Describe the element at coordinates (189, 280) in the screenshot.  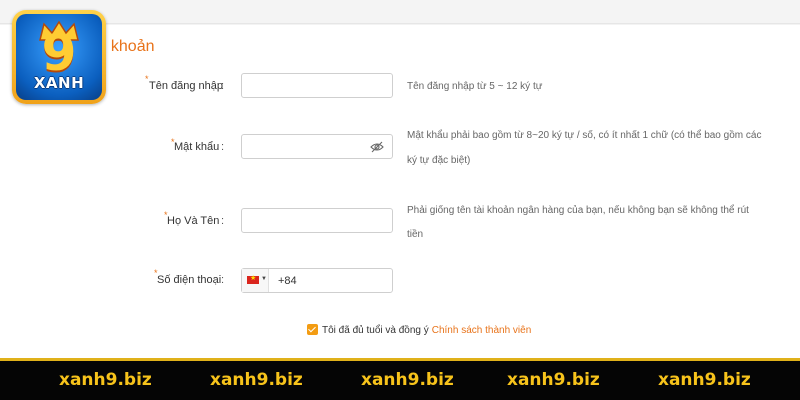
I see `phone-label: Số điện thoại` at that location.